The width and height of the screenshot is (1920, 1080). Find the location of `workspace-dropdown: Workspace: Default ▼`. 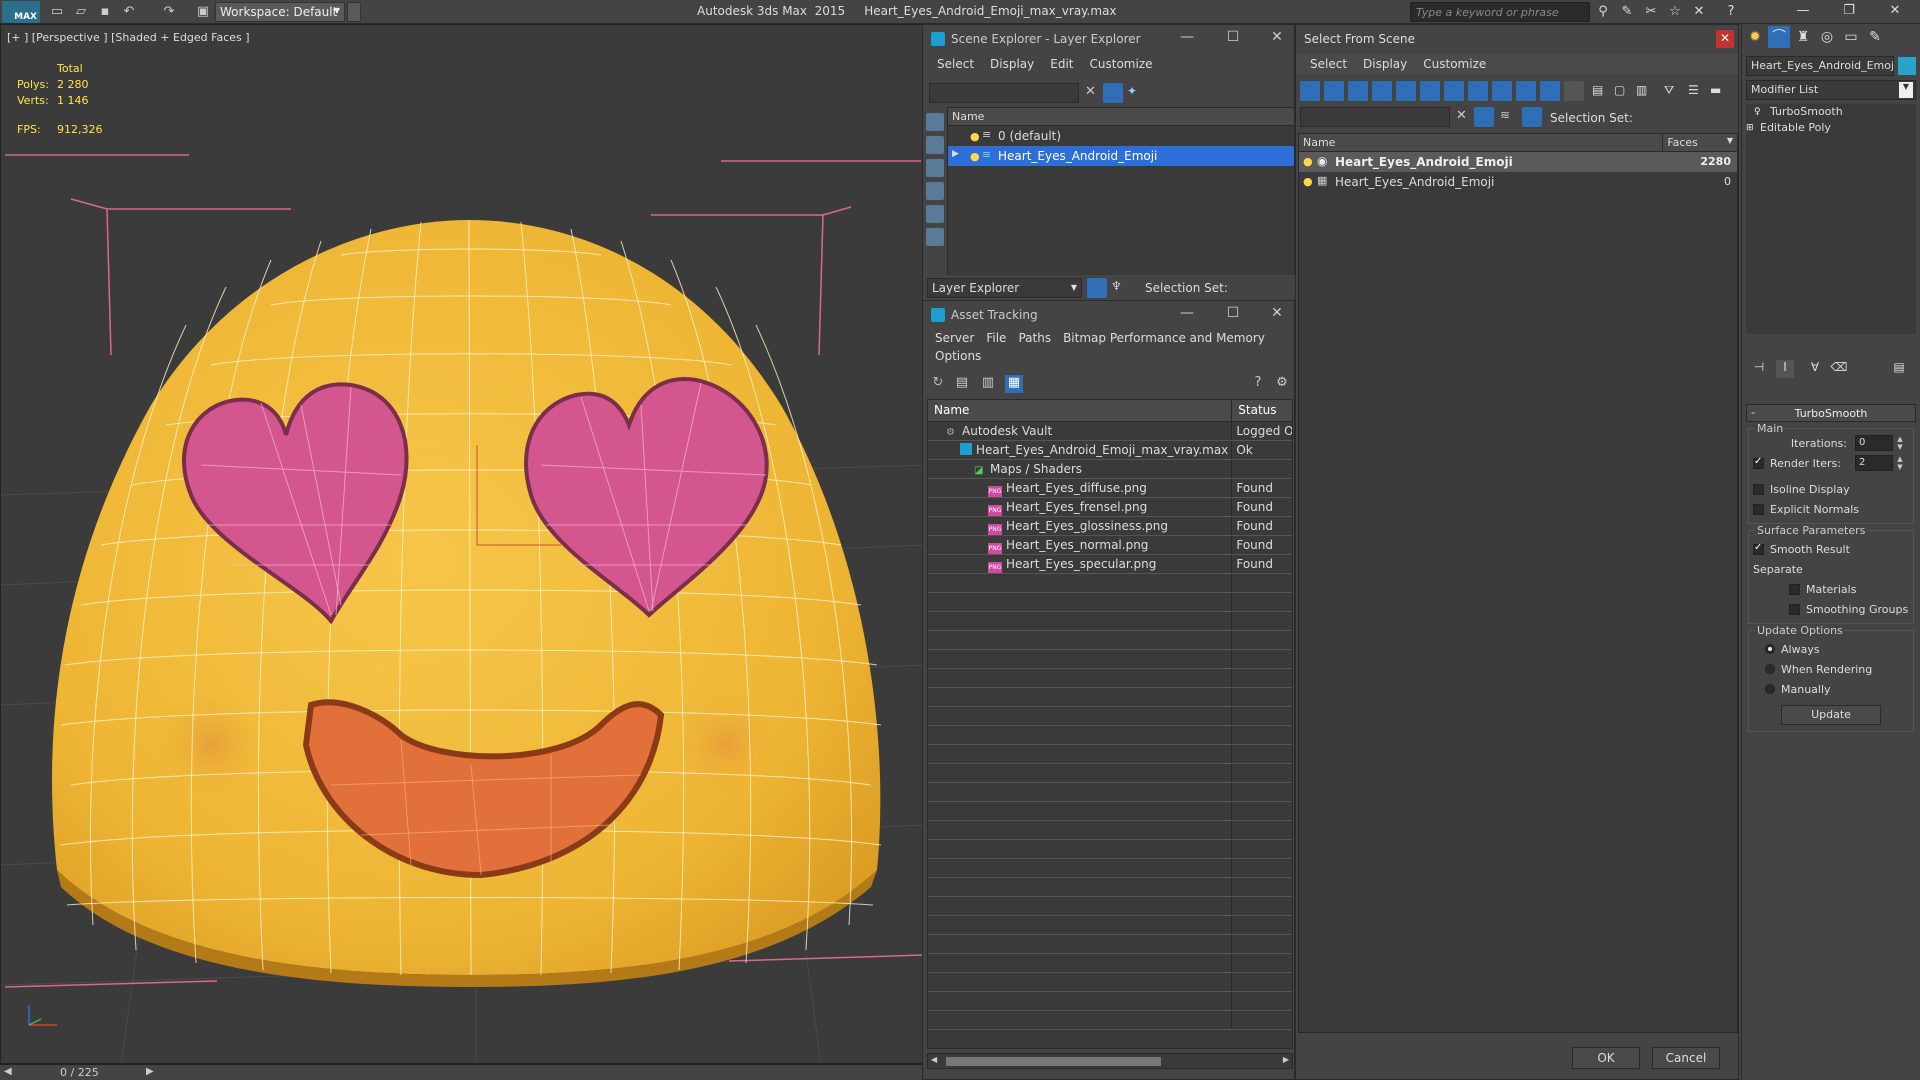

workspace-dropdown: Workspace: Default ▼ is located at coordinates (280, 12).